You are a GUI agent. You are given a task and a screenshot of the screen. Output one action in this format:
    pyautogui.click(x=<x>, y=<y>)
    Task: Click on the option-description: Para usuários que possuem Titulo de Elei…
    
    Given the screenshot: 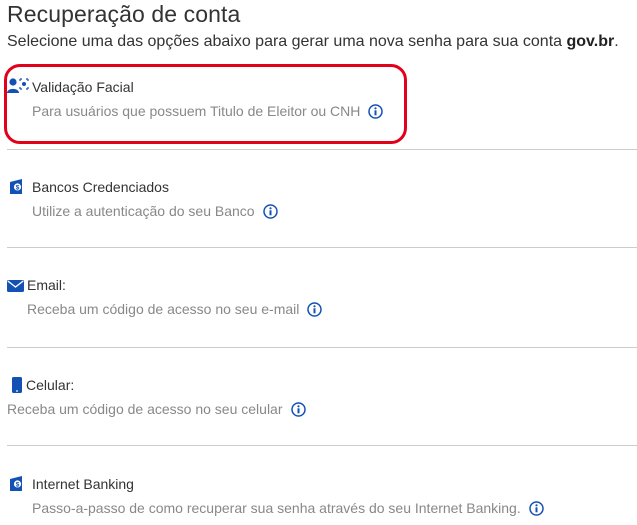 What is the action you would take?
    pyautogui.click(x=208, y=111)
    